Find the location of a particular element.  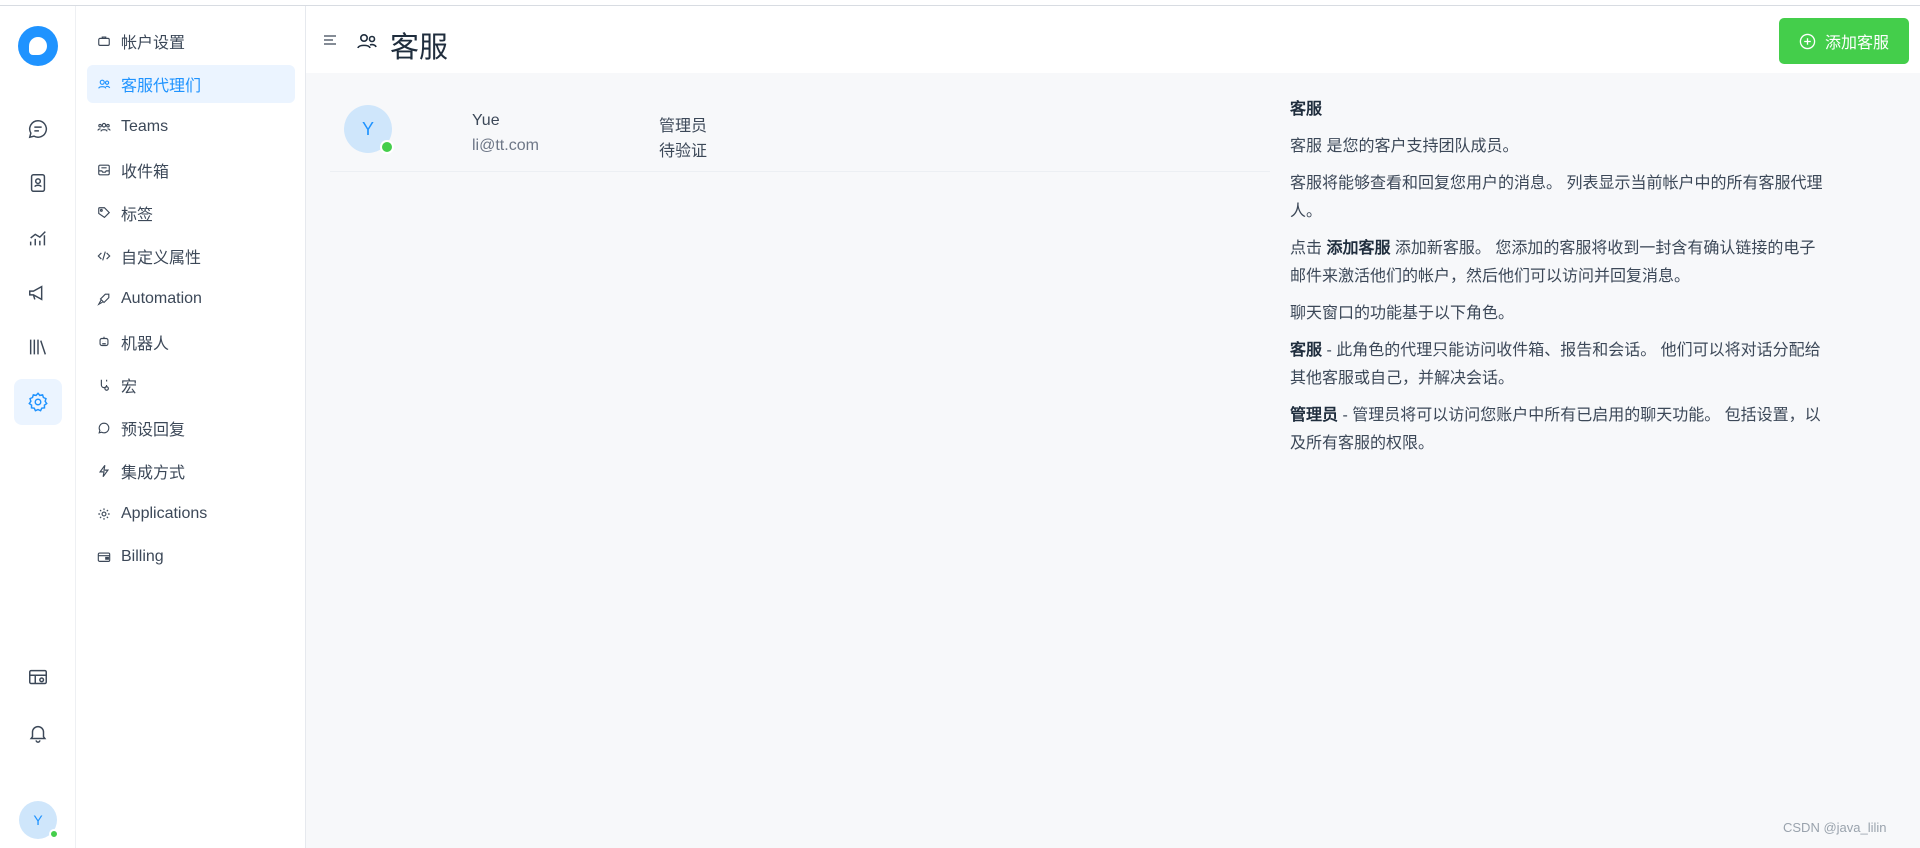

wallet-icon is located at coordinates (104, 557).